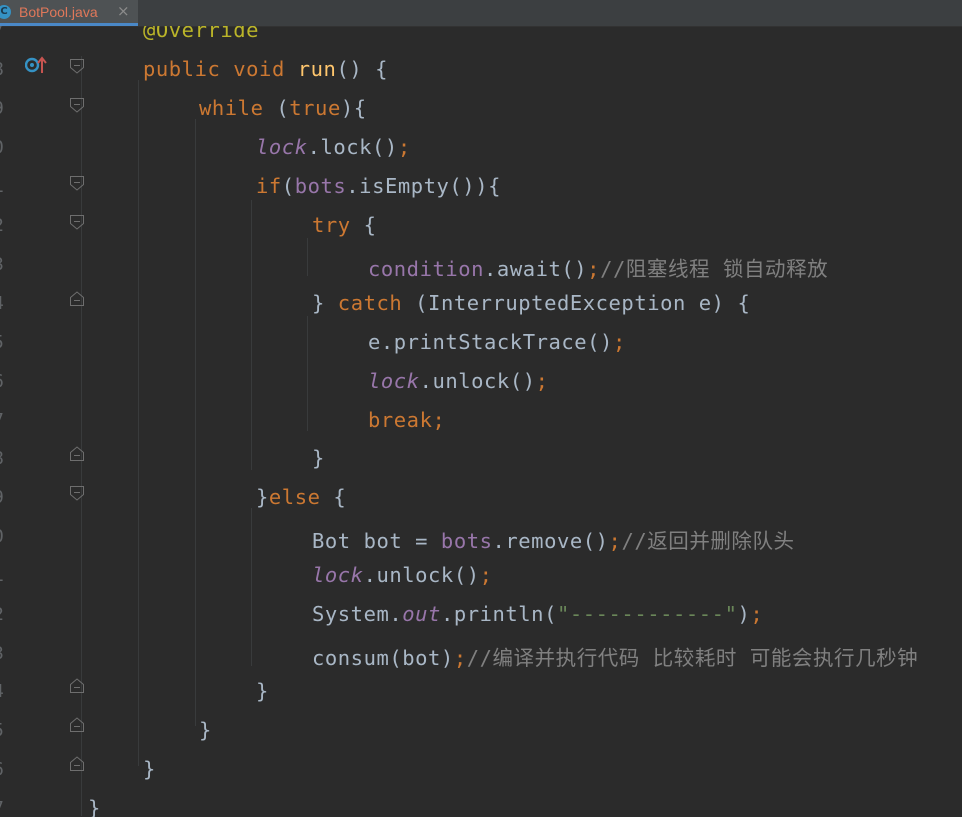 This screenshot has height=817, width=962. What do you see at coordinates (7, 186) in the screenshot?
I see `line-number: 1` at bounding box center [7, 186].